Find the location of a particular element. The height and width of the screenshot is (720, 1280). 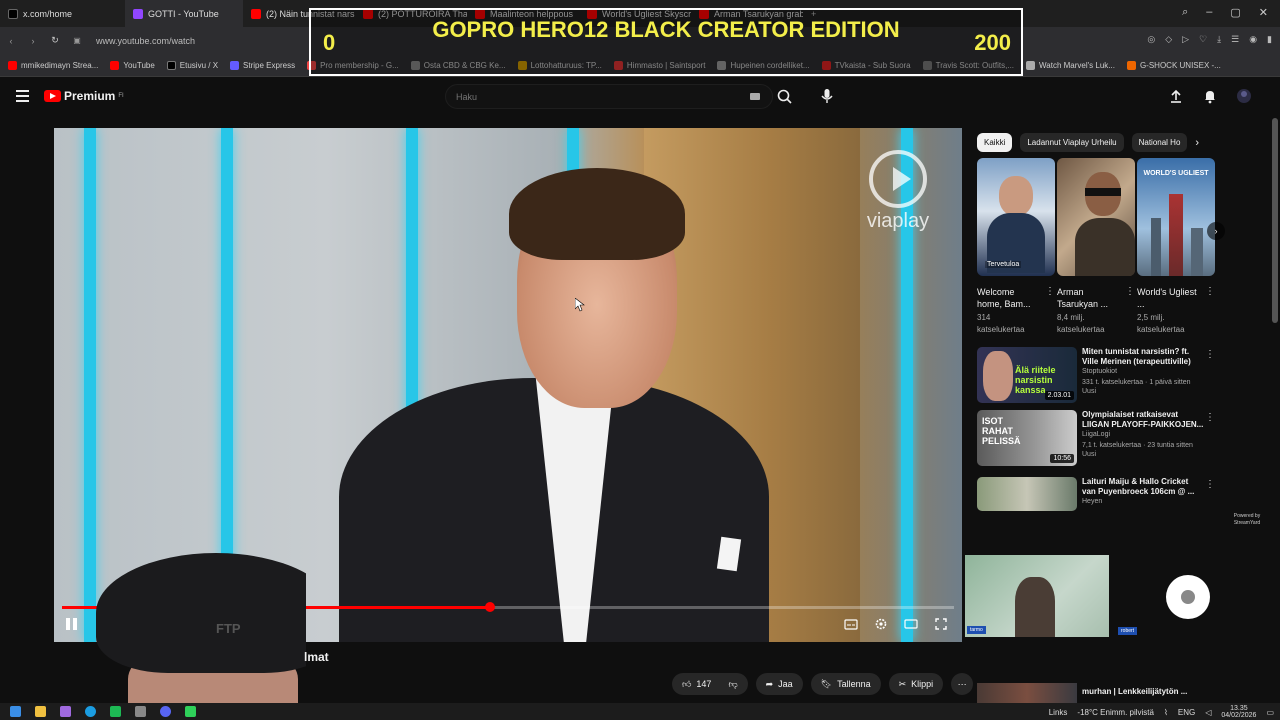

search-icon is located at coordinates (785, 97).